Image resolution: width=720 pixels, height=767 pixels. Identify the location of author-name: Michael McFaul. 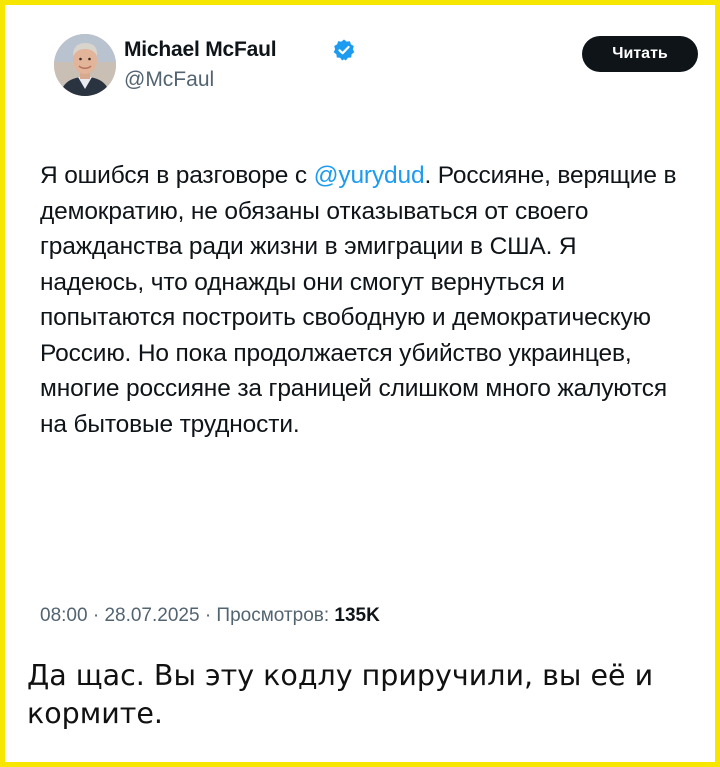
(200, 50).